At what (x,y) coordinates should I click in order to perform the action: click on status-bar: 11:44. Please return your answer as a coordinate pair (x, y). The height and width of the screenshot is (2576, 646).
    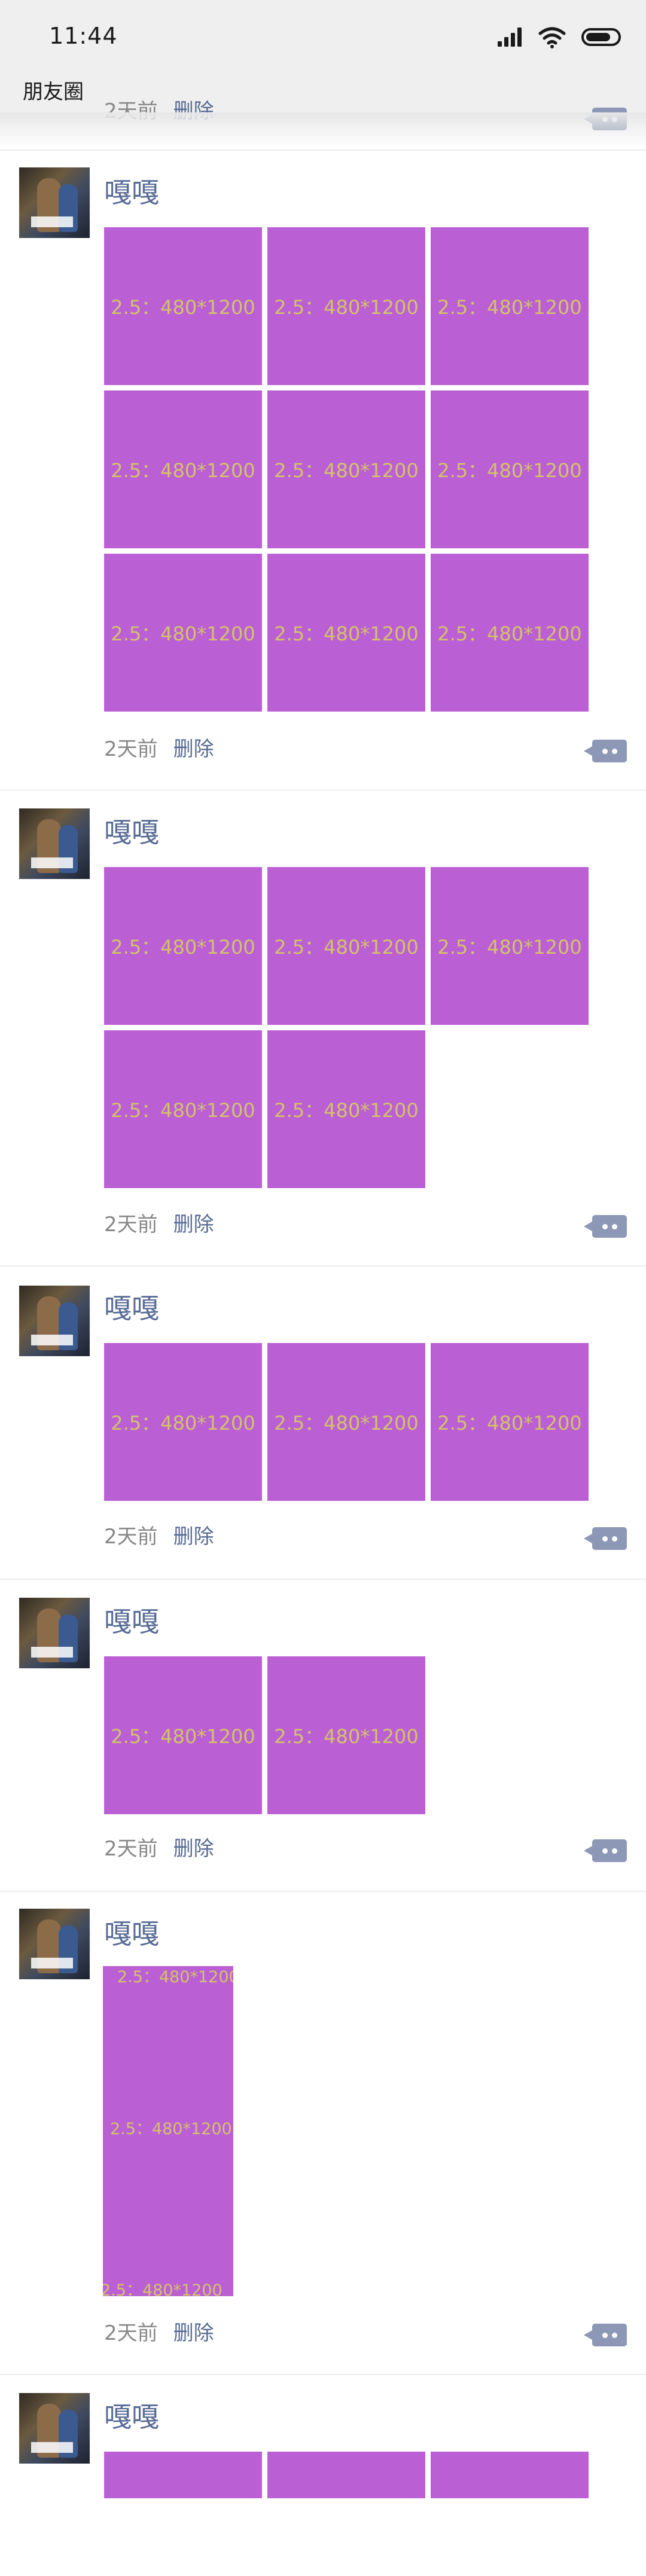
    Looking at the image, I should click on (323, 36).